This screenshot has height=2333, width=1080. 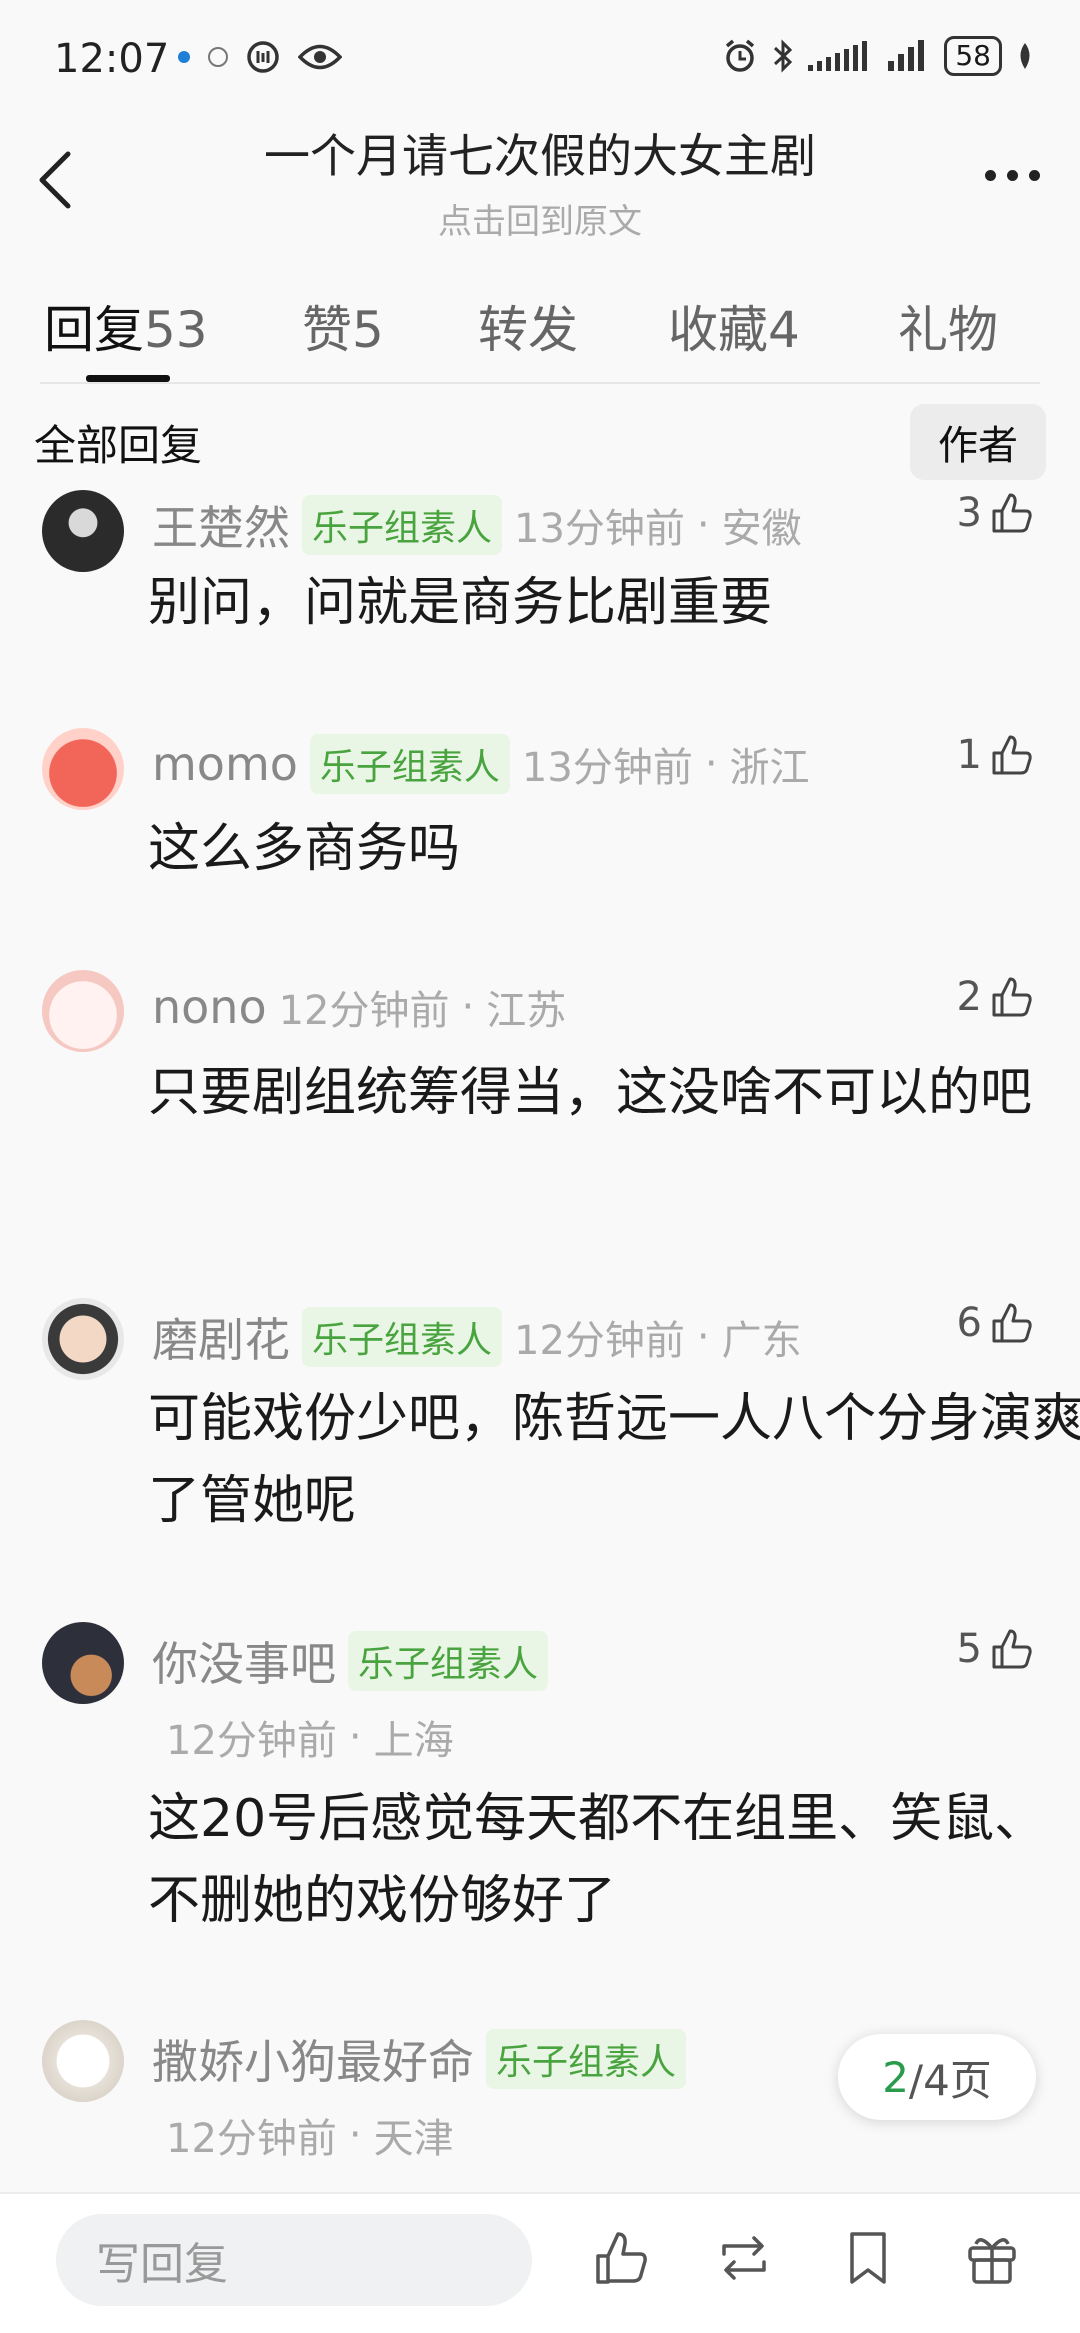 I want to click on like-count: 2, so click(x=969, y=997).